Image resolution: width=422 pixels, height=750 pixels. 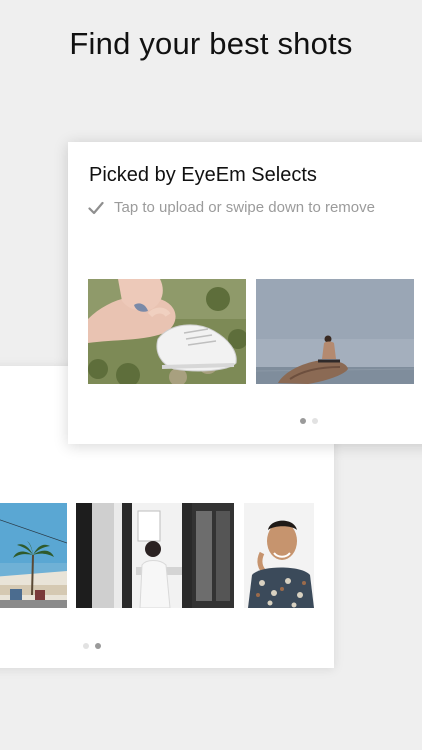 I want to click on page-title: Find your best shots, so click(x=211, y=43).